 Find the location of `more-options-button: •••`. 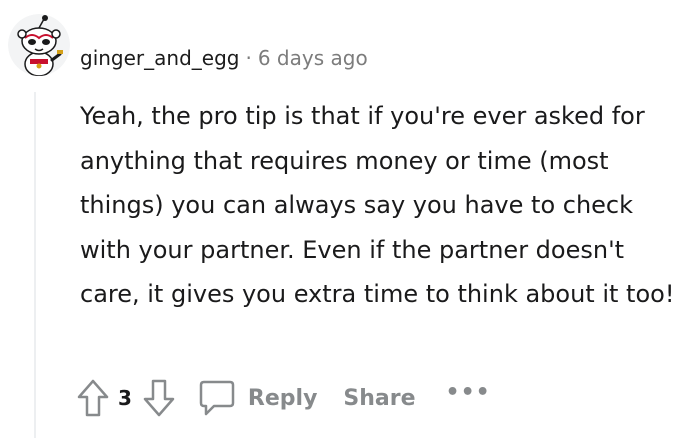

more-options-button: ••• is located at coordinates (468, 392).